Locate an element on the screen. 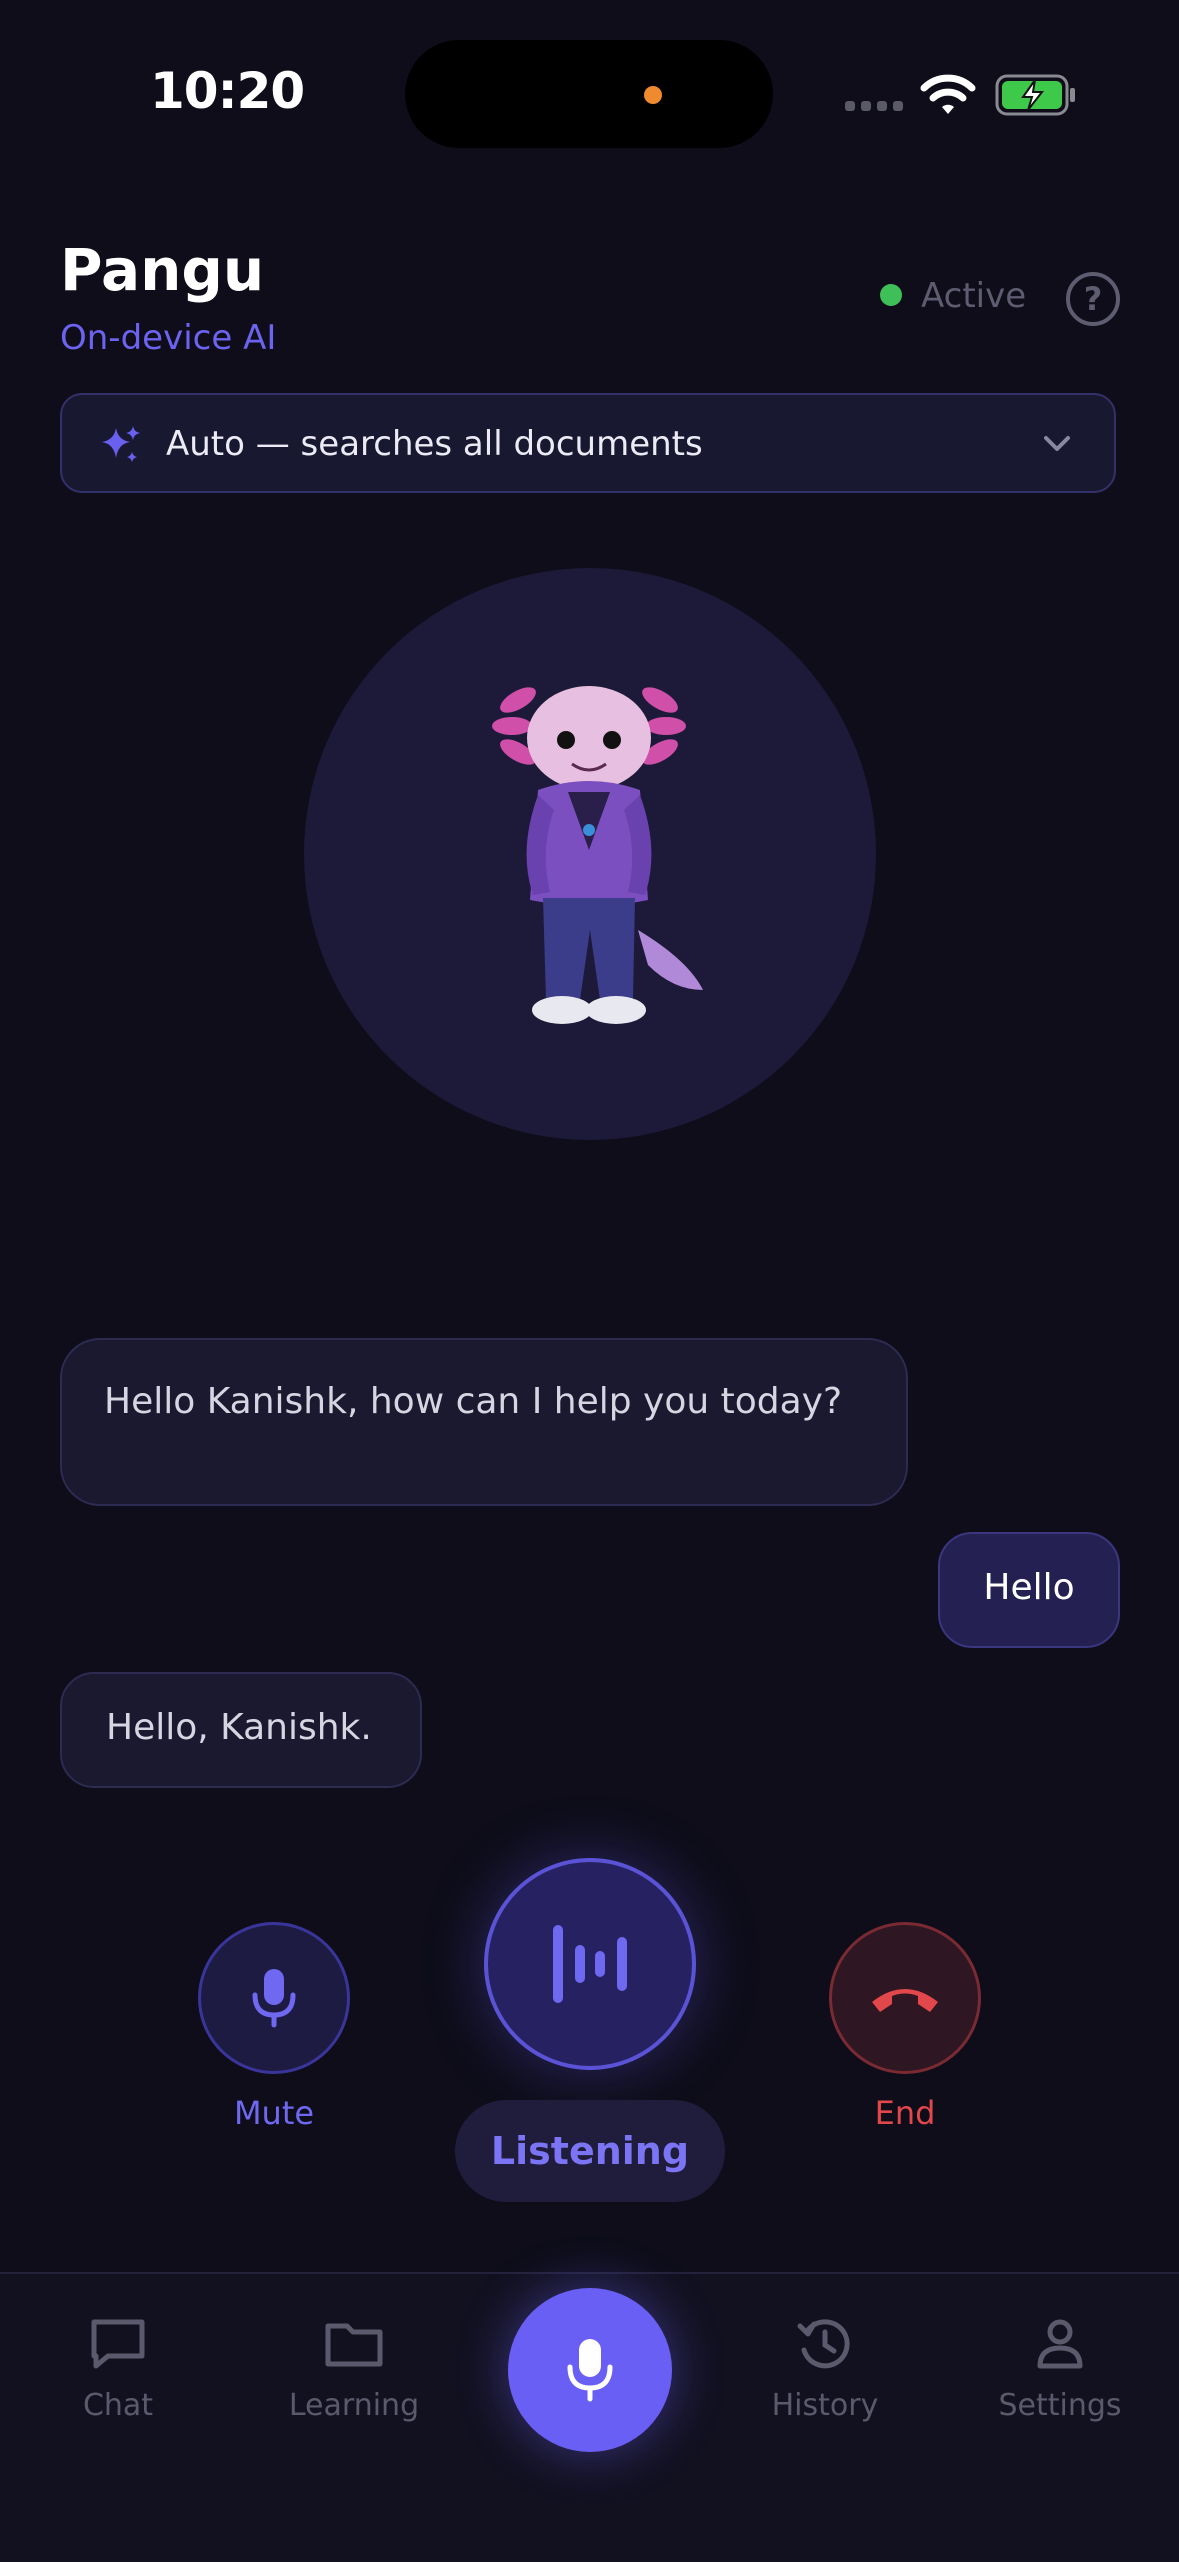 This screenshot has height=2562, width=1179. voice-mode-button is located at coordinates (590, 2370).